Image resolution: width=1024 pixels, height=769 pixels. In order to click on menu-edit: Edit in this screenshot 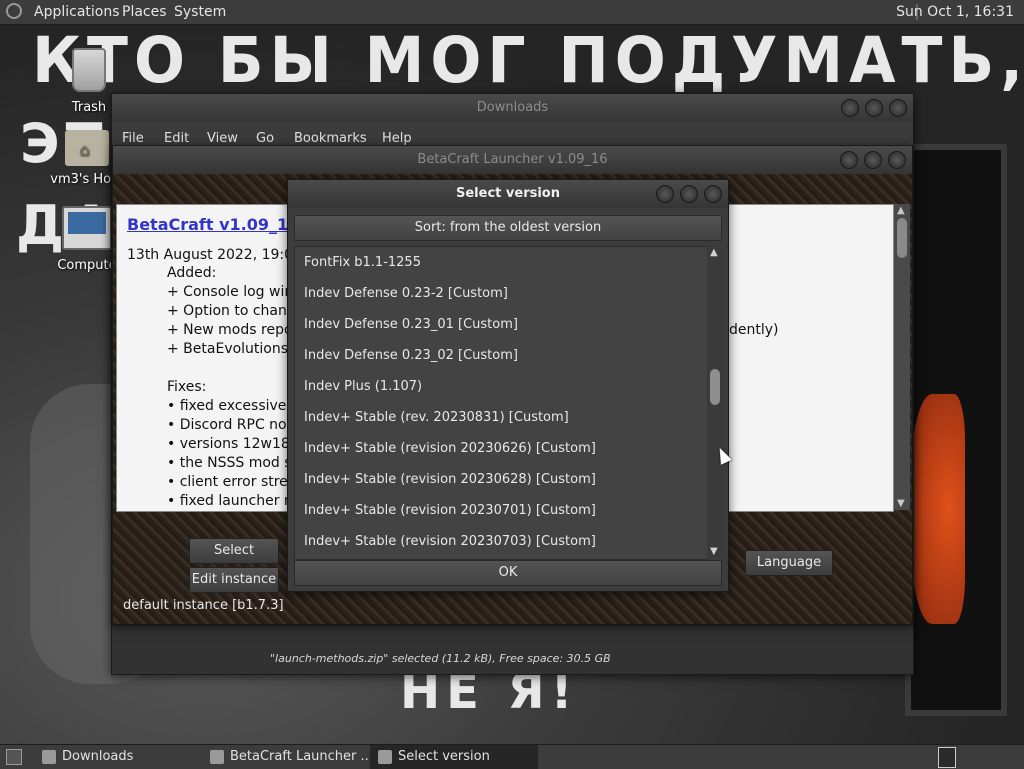, I will do `click(176, 138)`.